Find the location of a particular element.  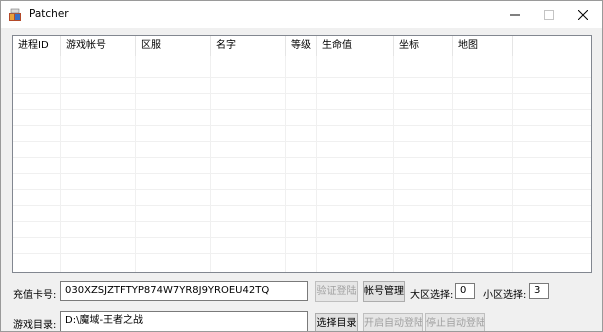

minimize-icon is located at coordinates (515, 15).